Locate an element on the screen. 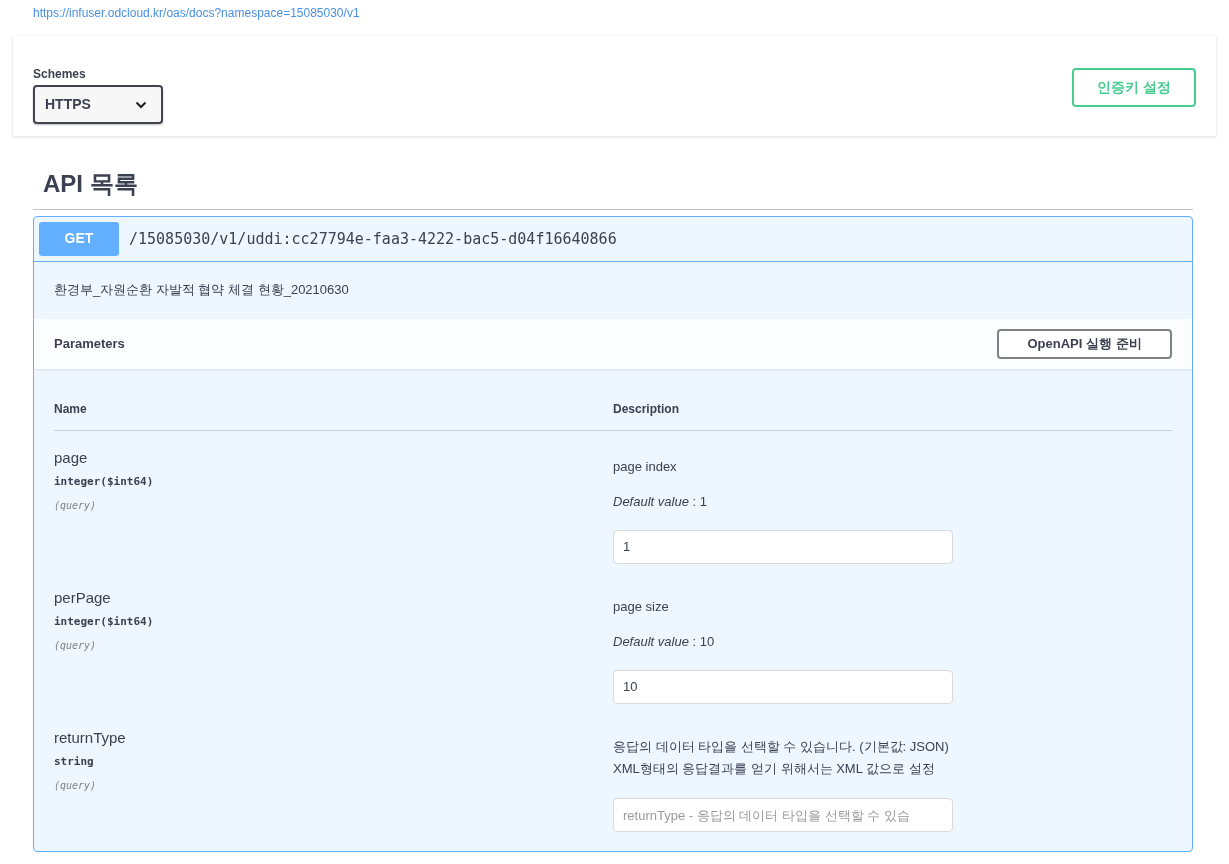 The width and height of the screenshot is (1229, 864). operation-summary: GET /15085030/v1/uddi:cc27794e-faa3-4222-bac5-d04f16640866 is located at coordinates (613, 239).